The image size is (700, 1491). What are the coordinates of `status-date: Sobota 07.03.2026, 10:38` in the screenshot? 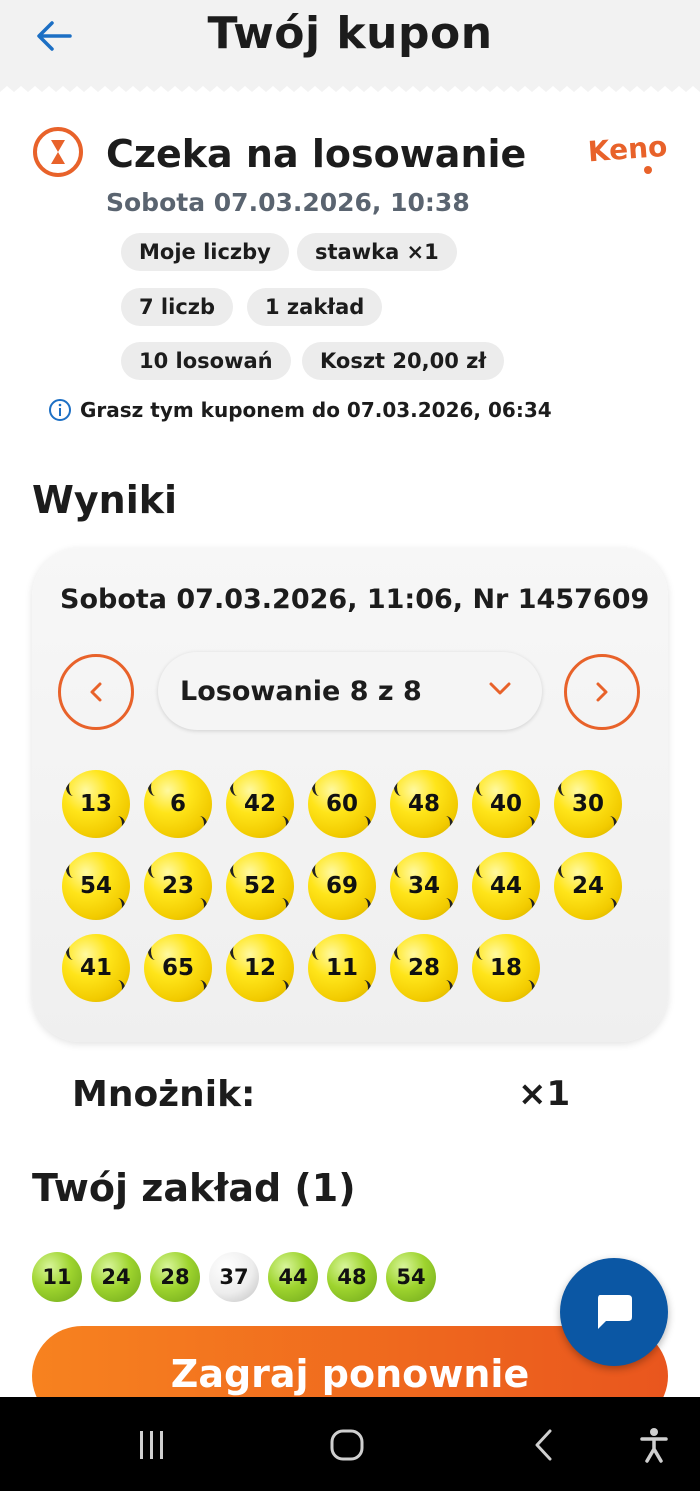 It's located at (288, 202).